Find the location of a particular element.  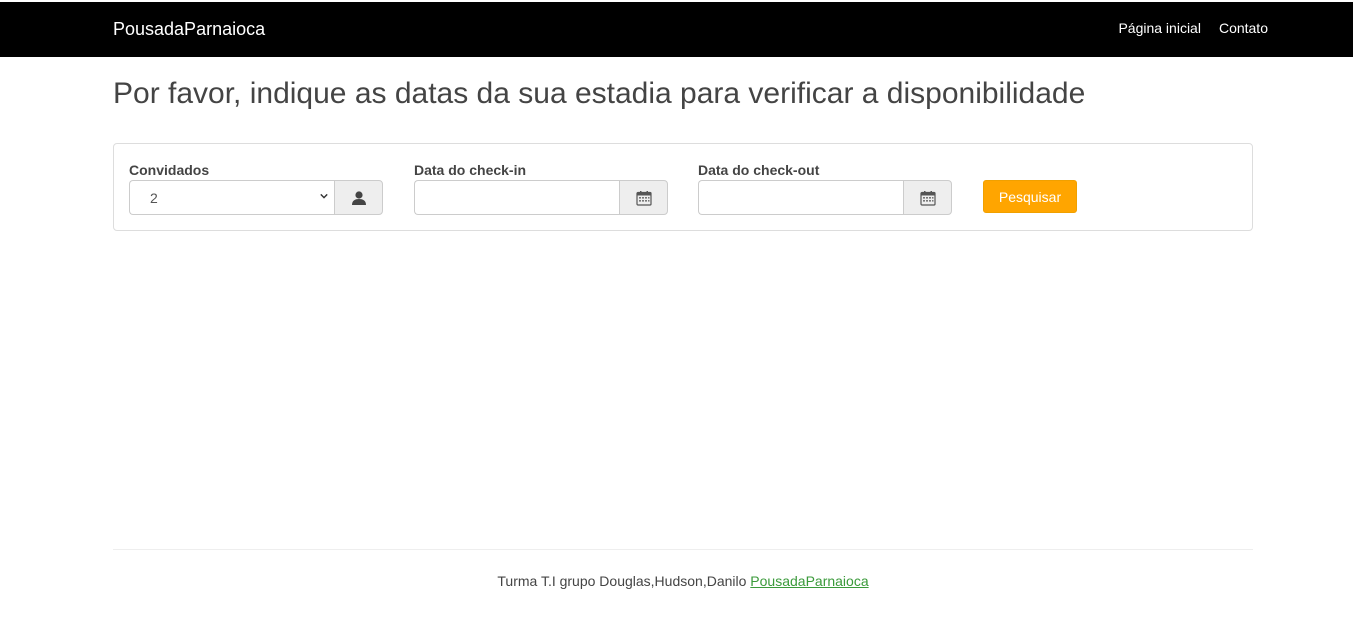

guests-select: 2 is located at coordinates (231, 197).